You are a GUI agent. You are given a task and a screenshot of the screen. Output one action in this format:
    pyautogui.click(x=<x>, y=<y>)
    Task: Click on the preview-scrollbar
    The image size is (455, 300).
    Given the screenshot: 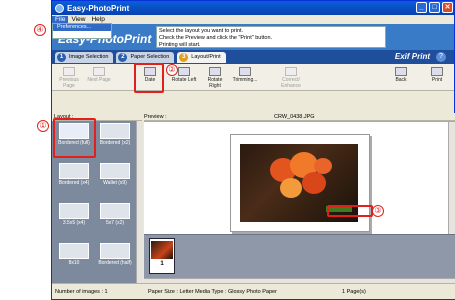 What is the action you would take?
    pyautogui.click(x=451, y=178)
    